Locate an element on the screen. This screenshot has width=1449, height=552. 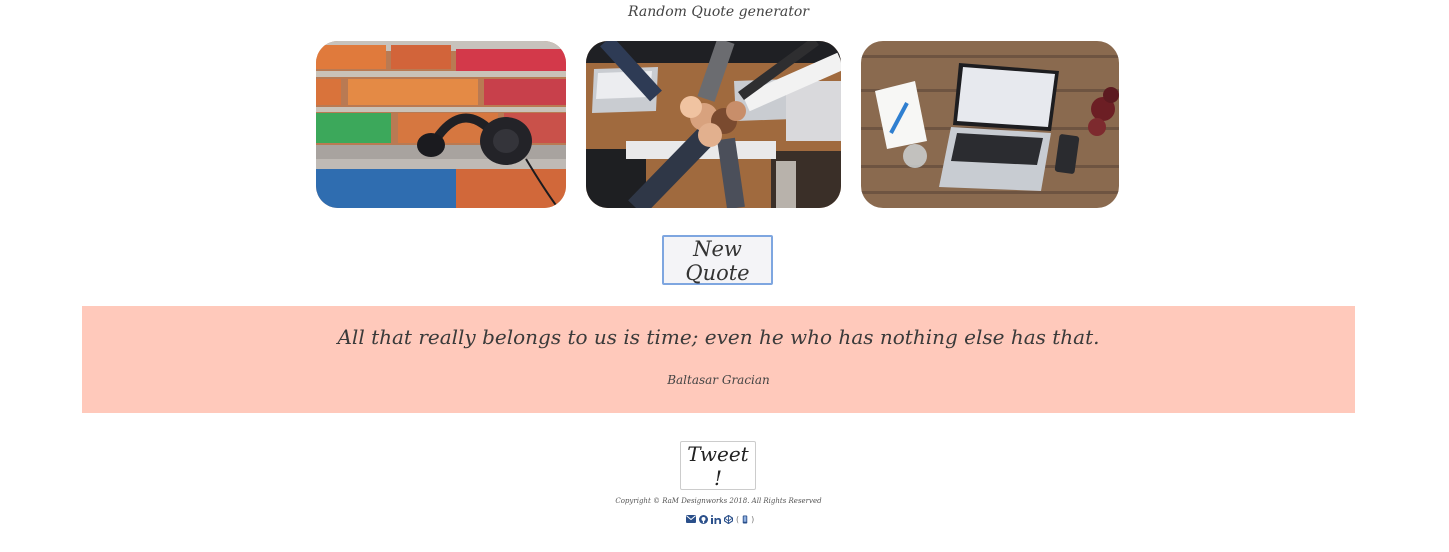
github-icon is located at coordinates (703, 519).